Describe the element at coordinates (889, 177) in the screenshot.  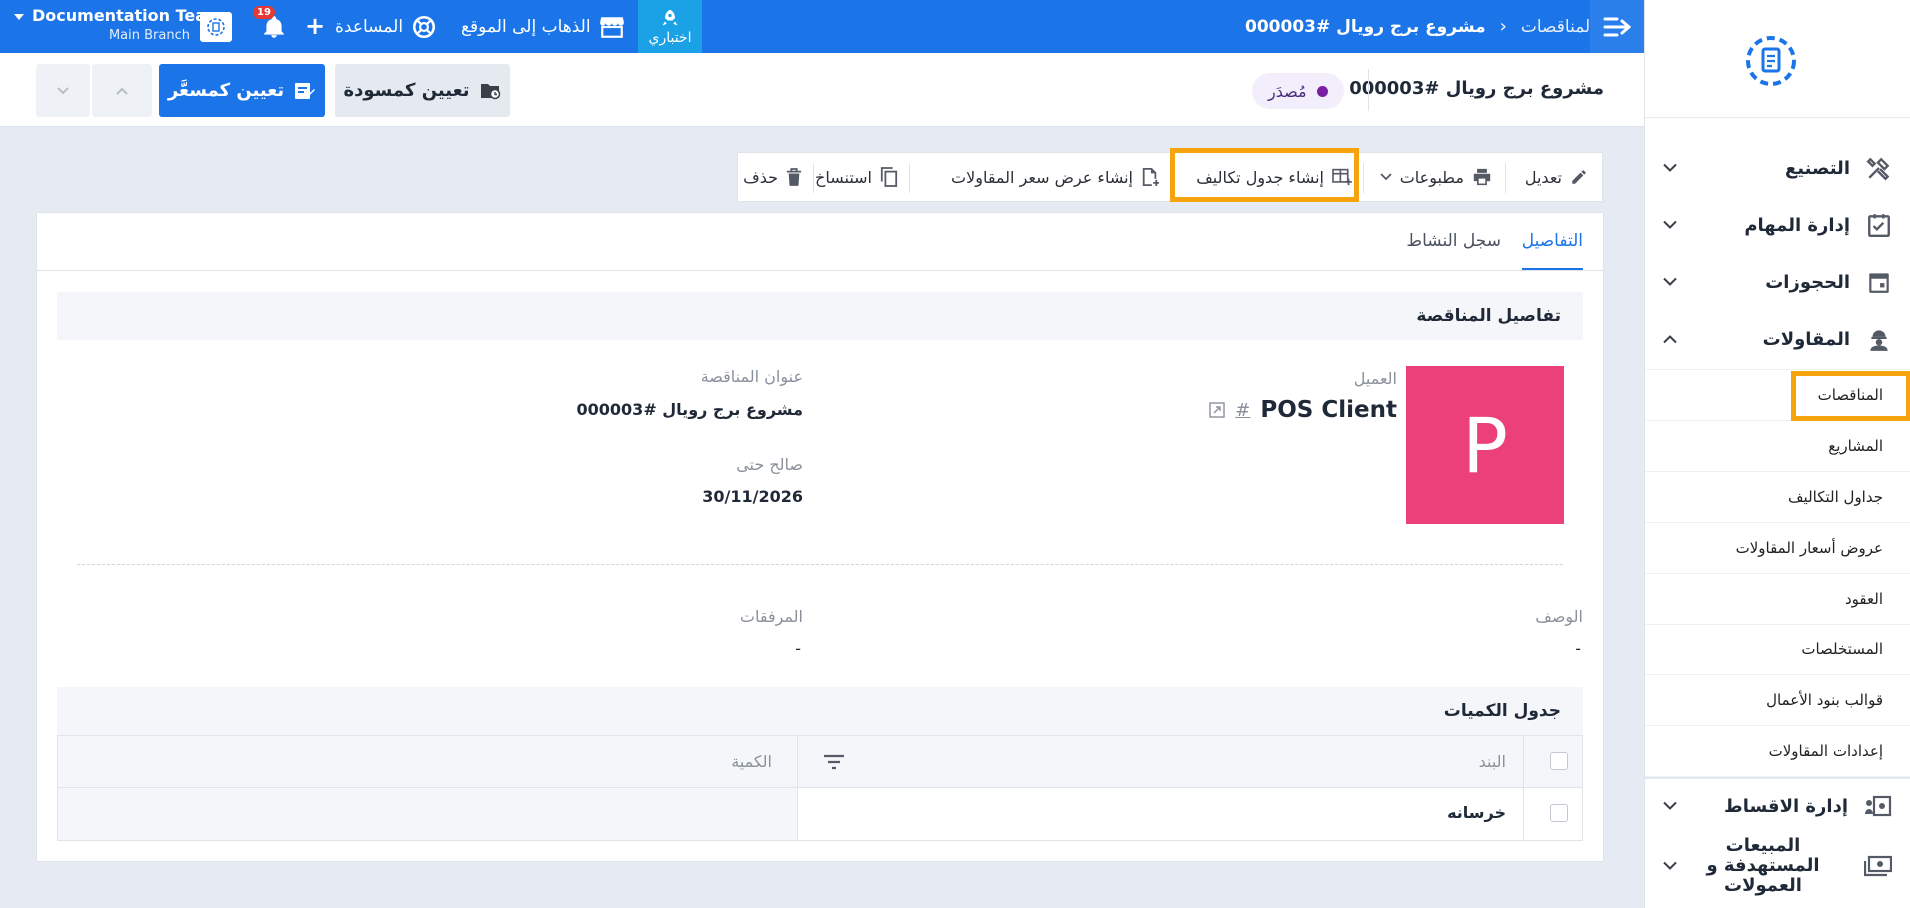
I see `copy-icon` at that location.